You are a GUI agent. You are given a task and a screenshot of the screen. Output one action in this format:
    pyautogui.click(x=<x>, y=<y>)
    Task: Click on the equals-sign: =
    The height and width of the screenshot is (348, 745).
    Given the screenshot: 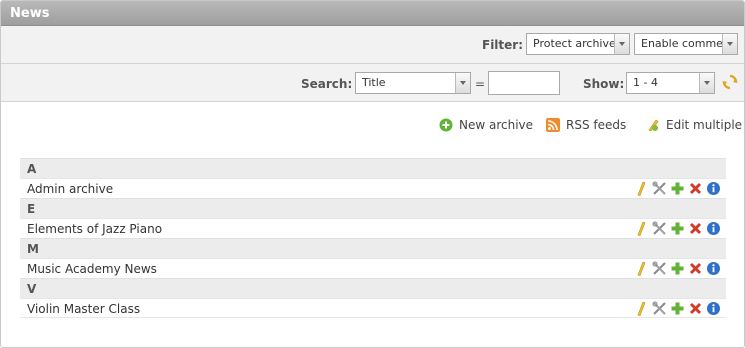 What is the action you would take?
    pyautogui.click(x=480, y=84)
    